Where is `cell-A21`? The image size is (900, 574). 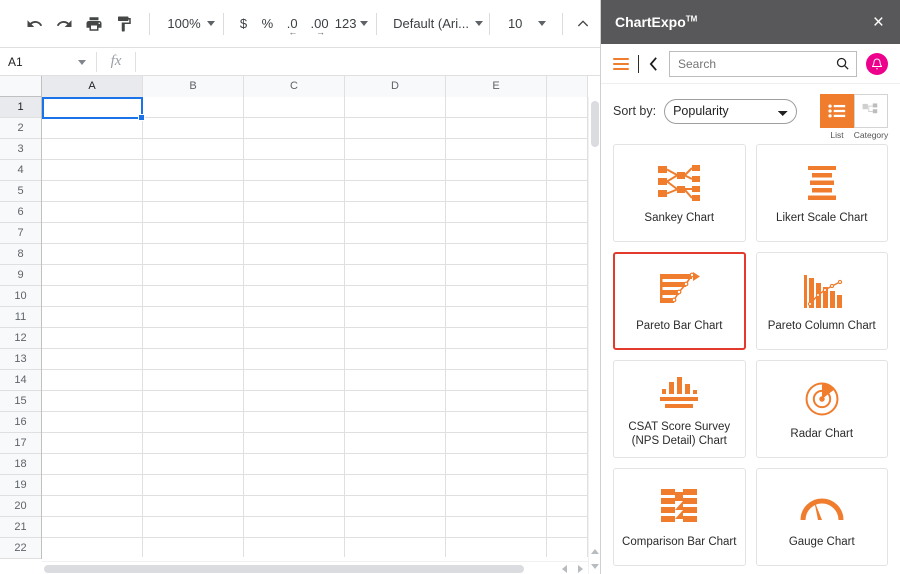
cell-A21 is located at coordinates (92, 527).